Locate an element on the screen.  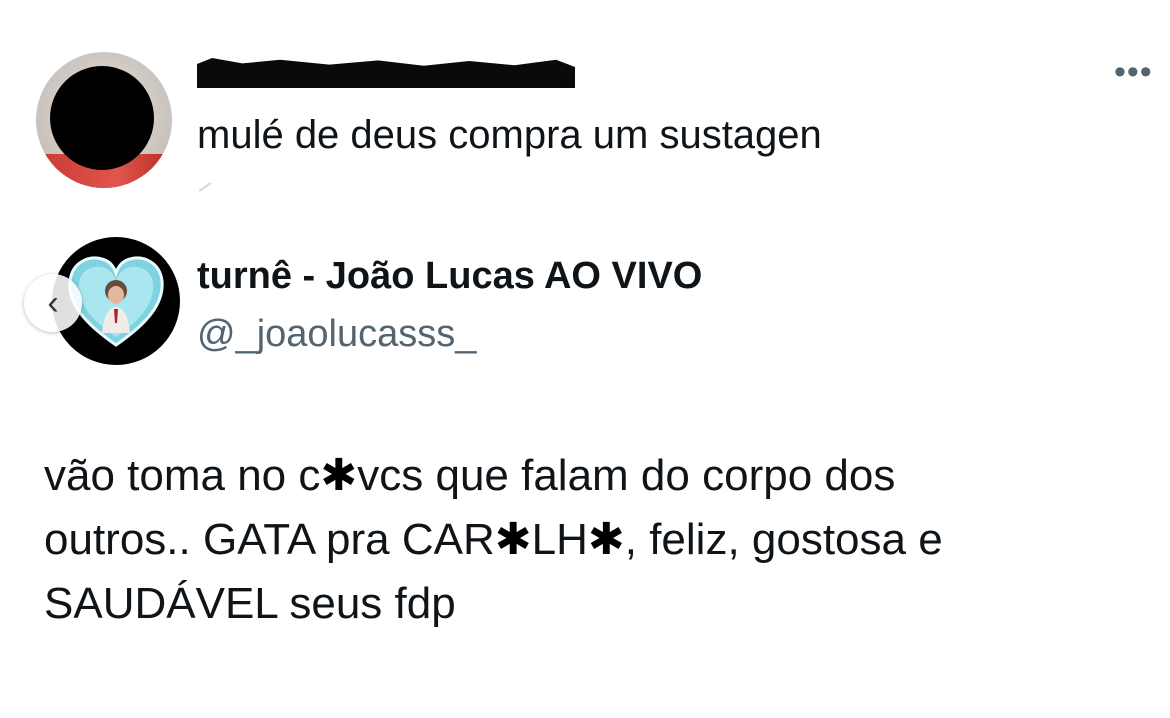
chevron-left-icon: ‹ is located at coordinates (53, 303).